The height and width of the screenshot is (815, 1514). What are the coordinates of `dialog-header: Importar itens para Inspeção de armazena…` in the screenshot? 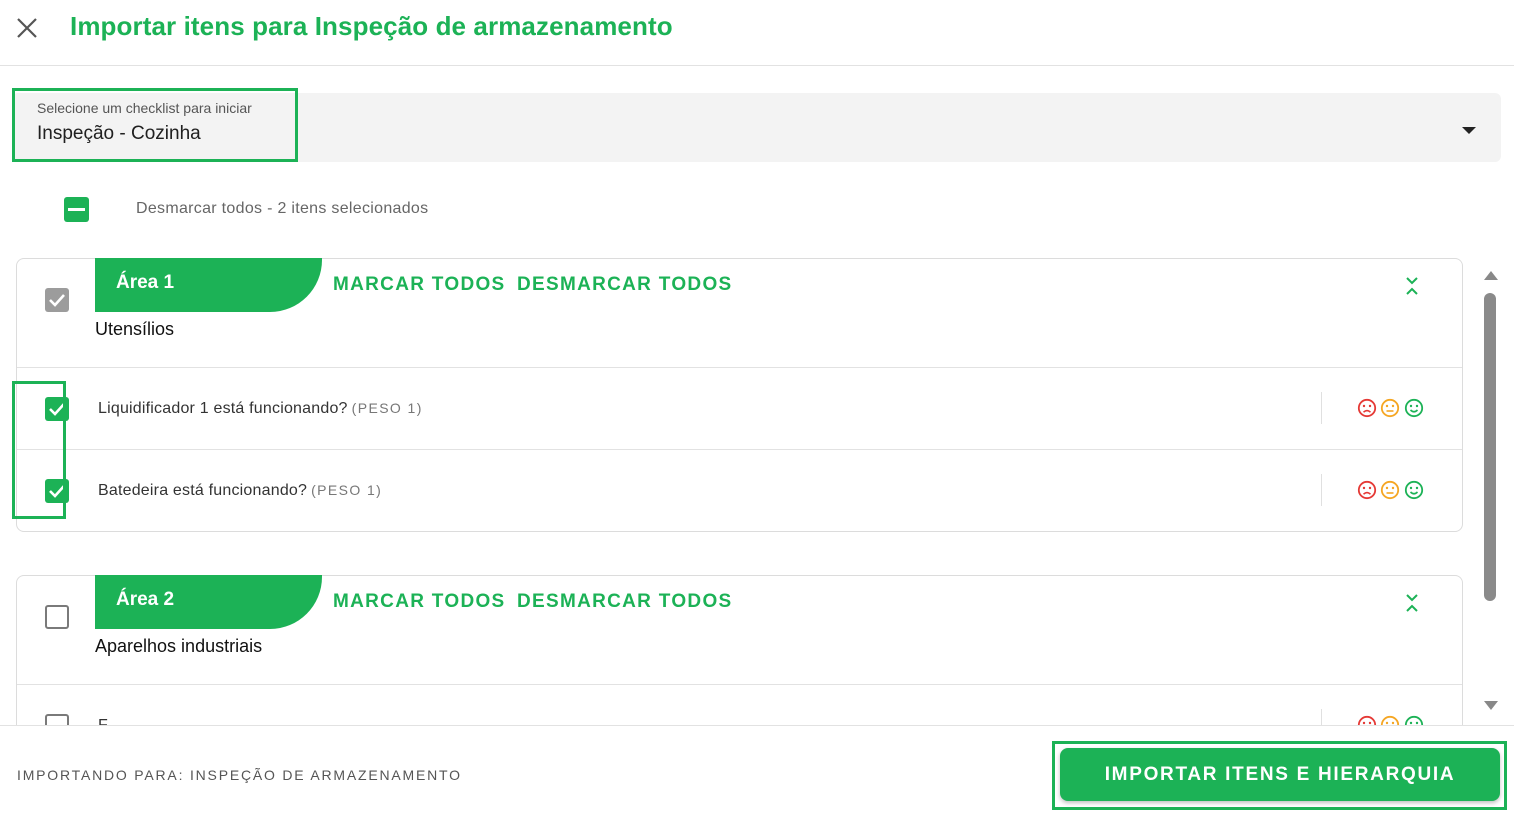 It's located at (757, 33).